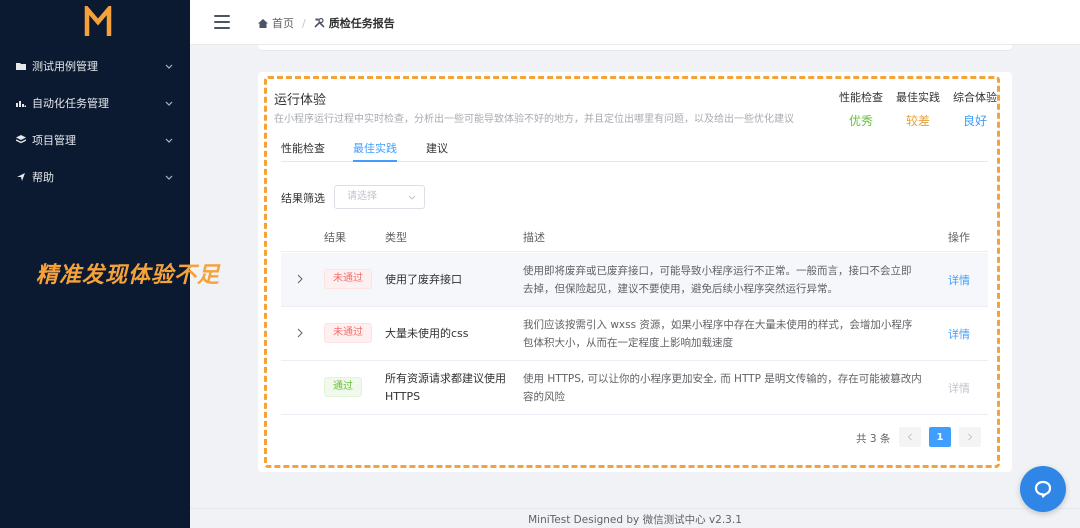  What do you see at coordinates (300, 100) in the screenshot?
I see `report-title: 运行体验` at bounding box center [300, 100].